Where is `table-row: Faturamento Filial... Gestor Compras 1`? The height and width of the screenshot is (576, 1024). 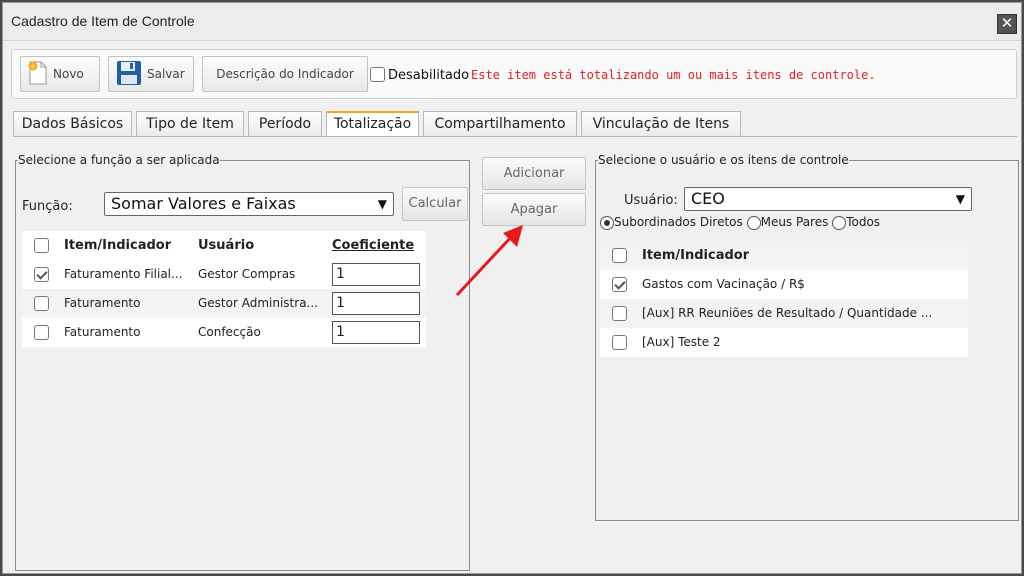 table-row: Faturamento Filial... Gestor Compras 1 is located at coordinates (224, 274).